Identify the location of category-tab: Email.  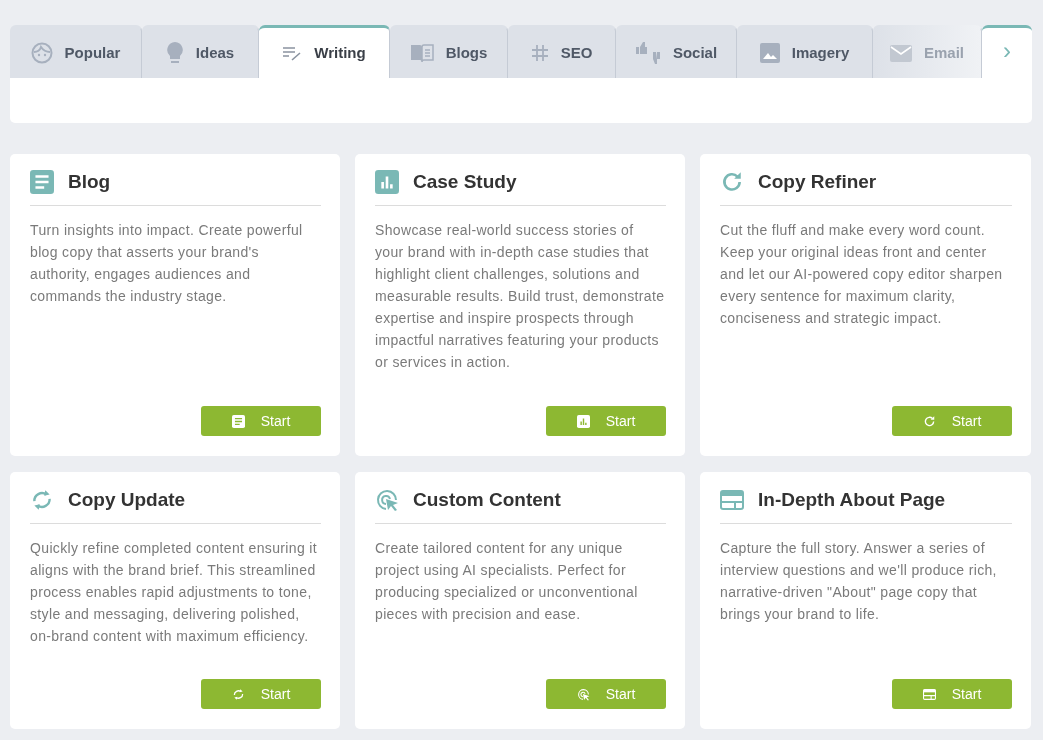
(927, 51).